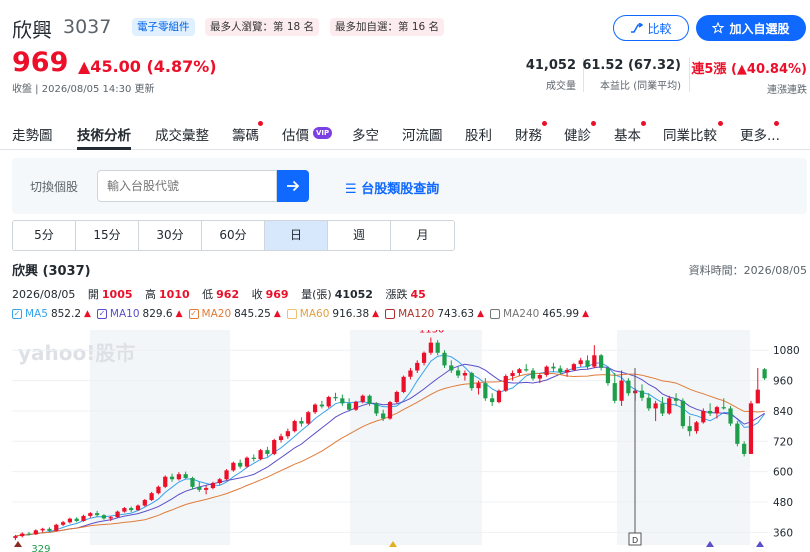 This screenshot has width=810, height=552. What do you see at coordinates (787, 90) in the screenshot?
I see `stat-streak-label: 連漲連跌` at bounding box center [787, 90].